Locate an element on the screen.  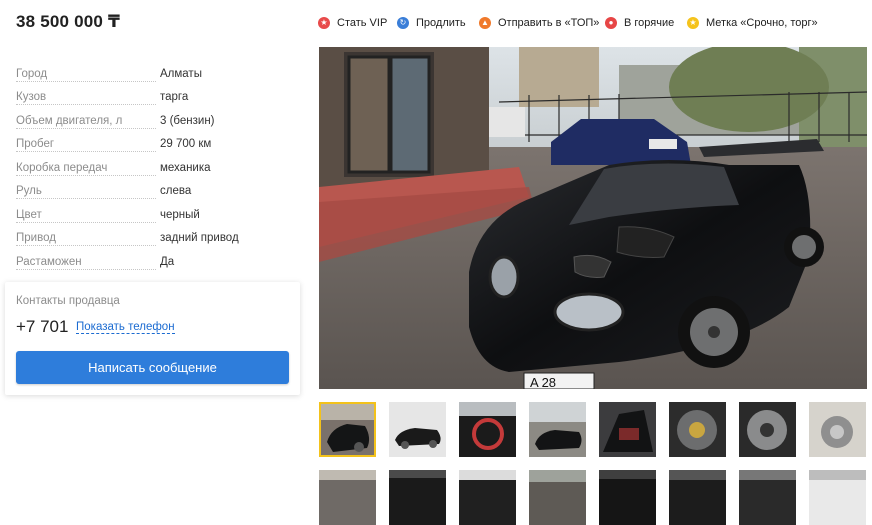
trophy-icon: ★ is located at coordinates (324, 23).